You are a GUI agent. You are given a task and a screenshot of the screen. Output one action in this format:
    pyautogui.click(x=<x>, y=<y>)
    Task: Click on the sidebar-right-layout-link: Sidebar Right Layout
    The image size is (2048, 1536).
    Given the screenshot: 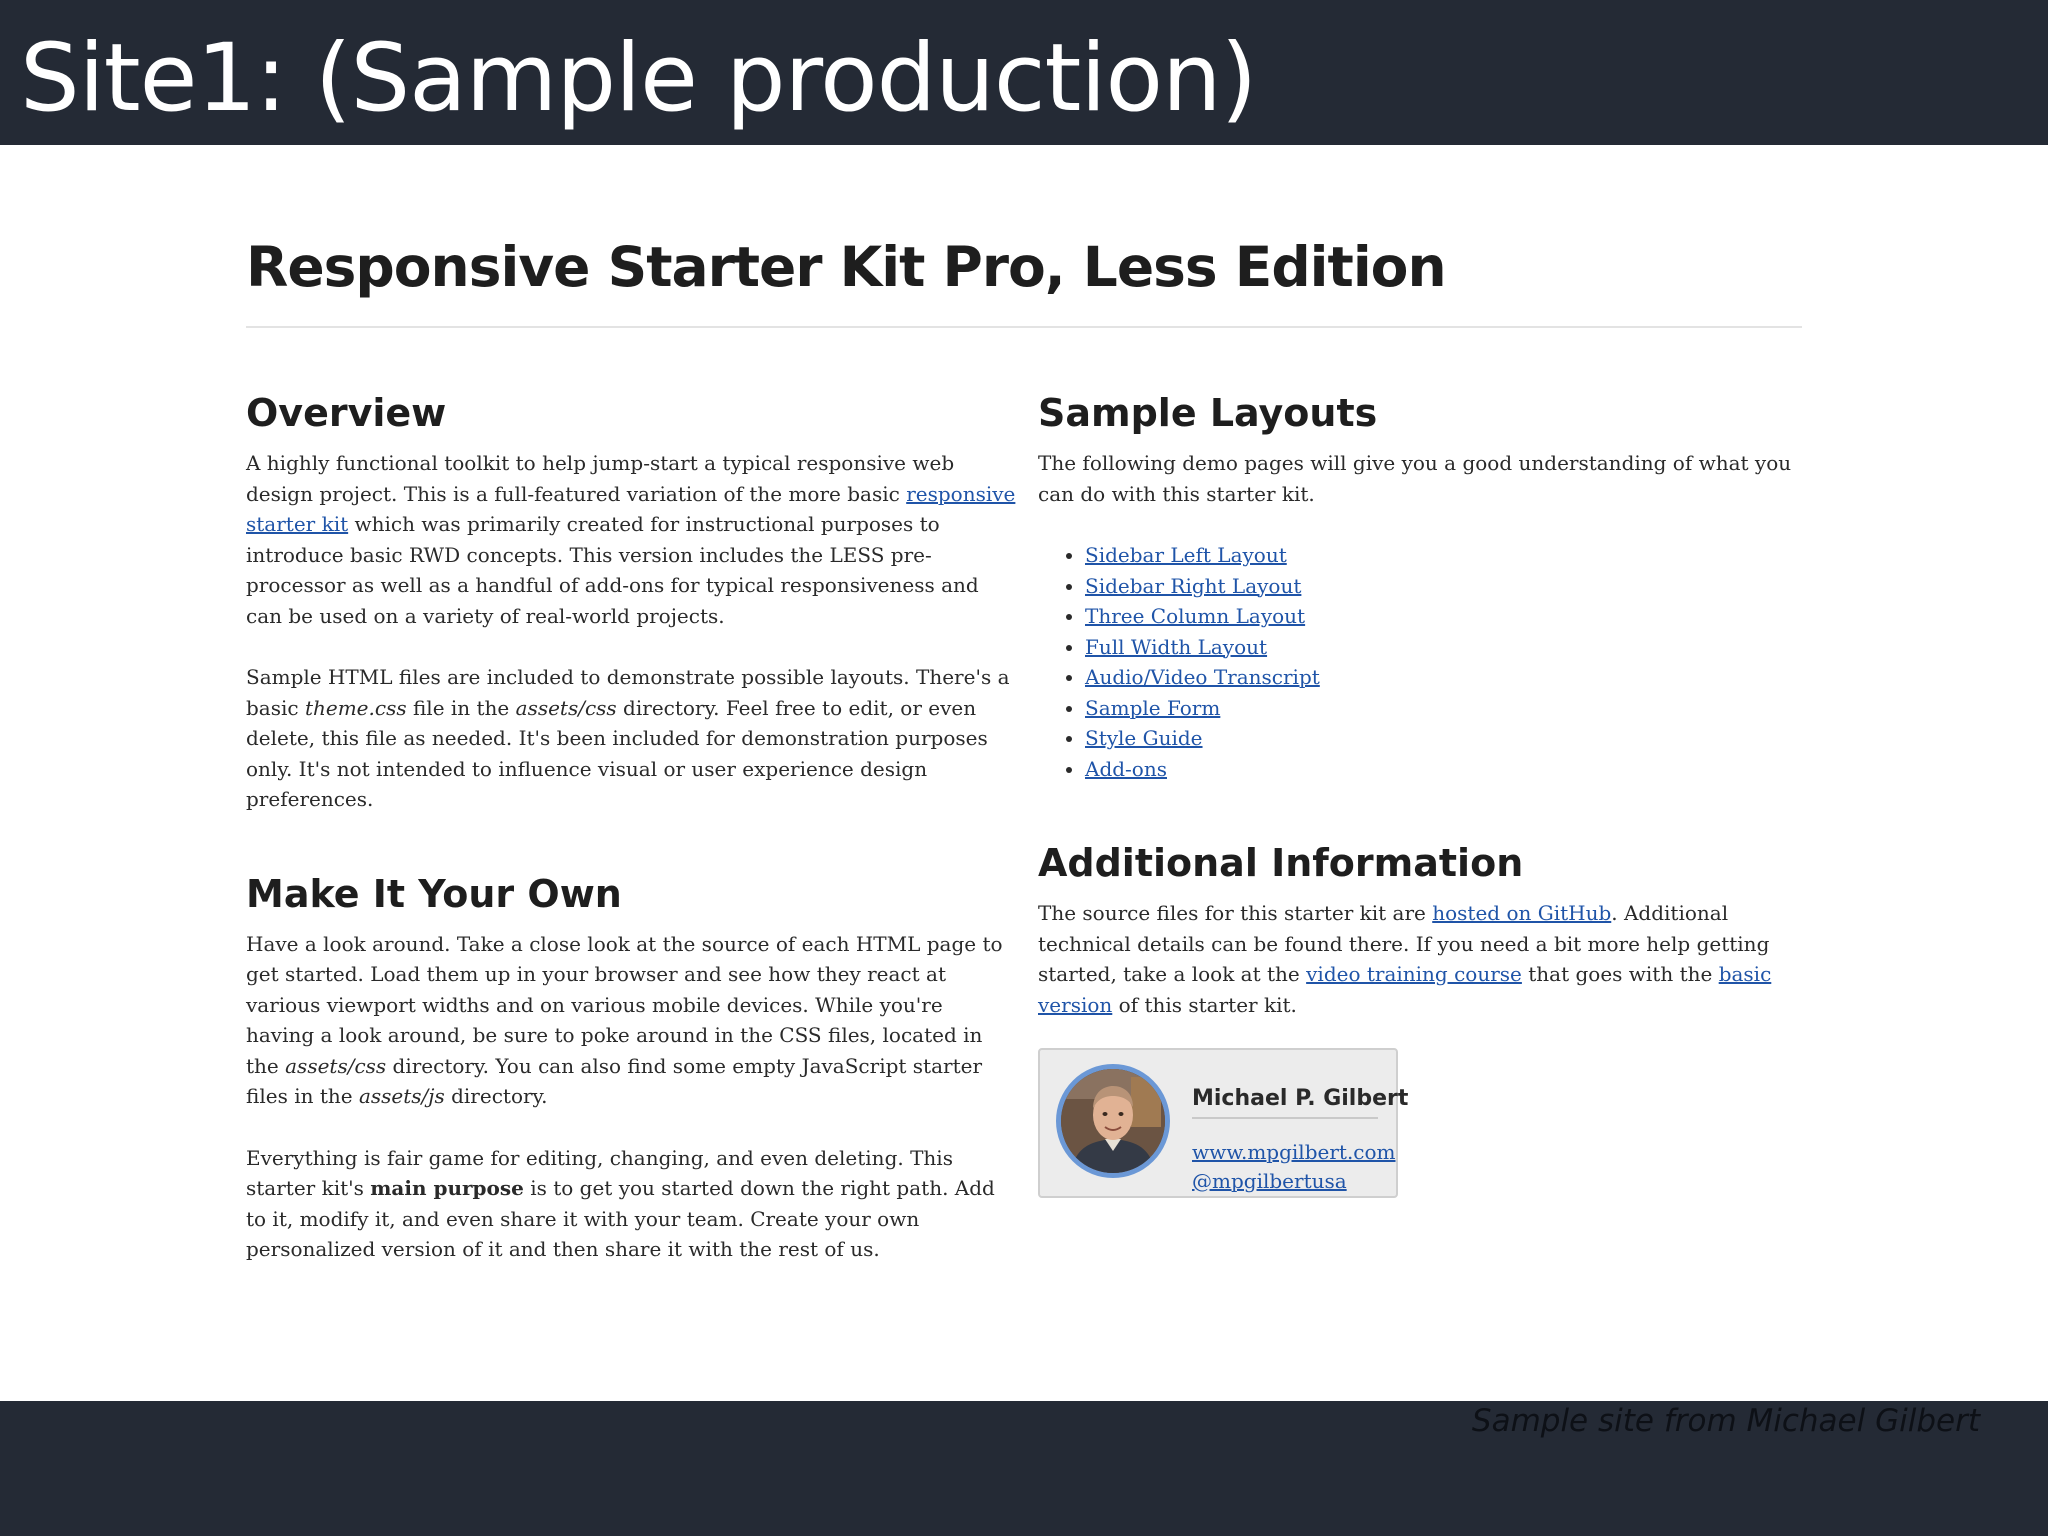 What is the action you would take?
    pyautogui.click(x=1193, y=586)
    